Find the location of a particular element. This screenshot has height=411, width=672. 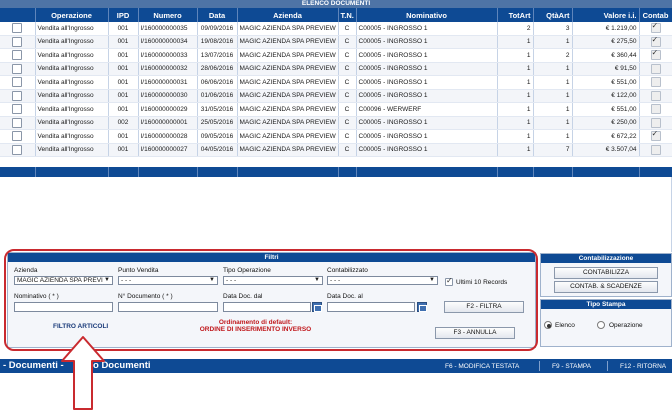

cell-valore: € 122,00 is located at coordinates (606, 96).